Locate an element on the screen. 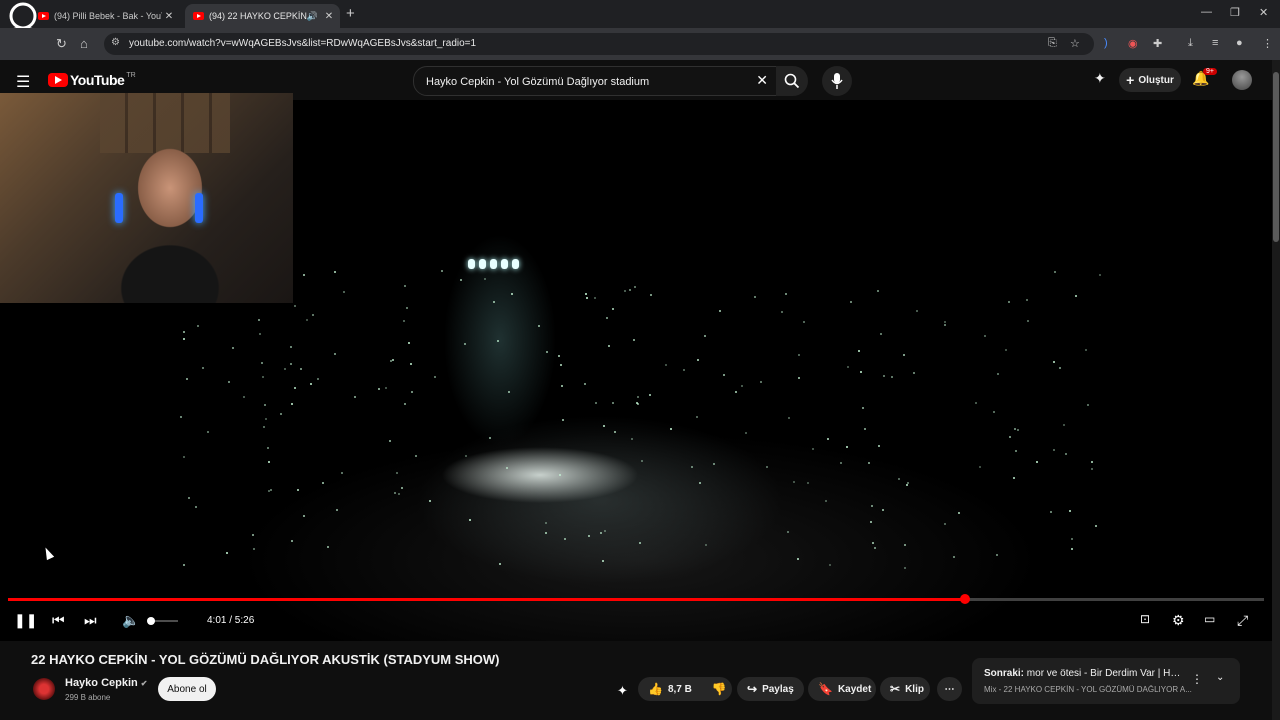  clip-button: ✂ Klip is located at coordinates (905, 689).